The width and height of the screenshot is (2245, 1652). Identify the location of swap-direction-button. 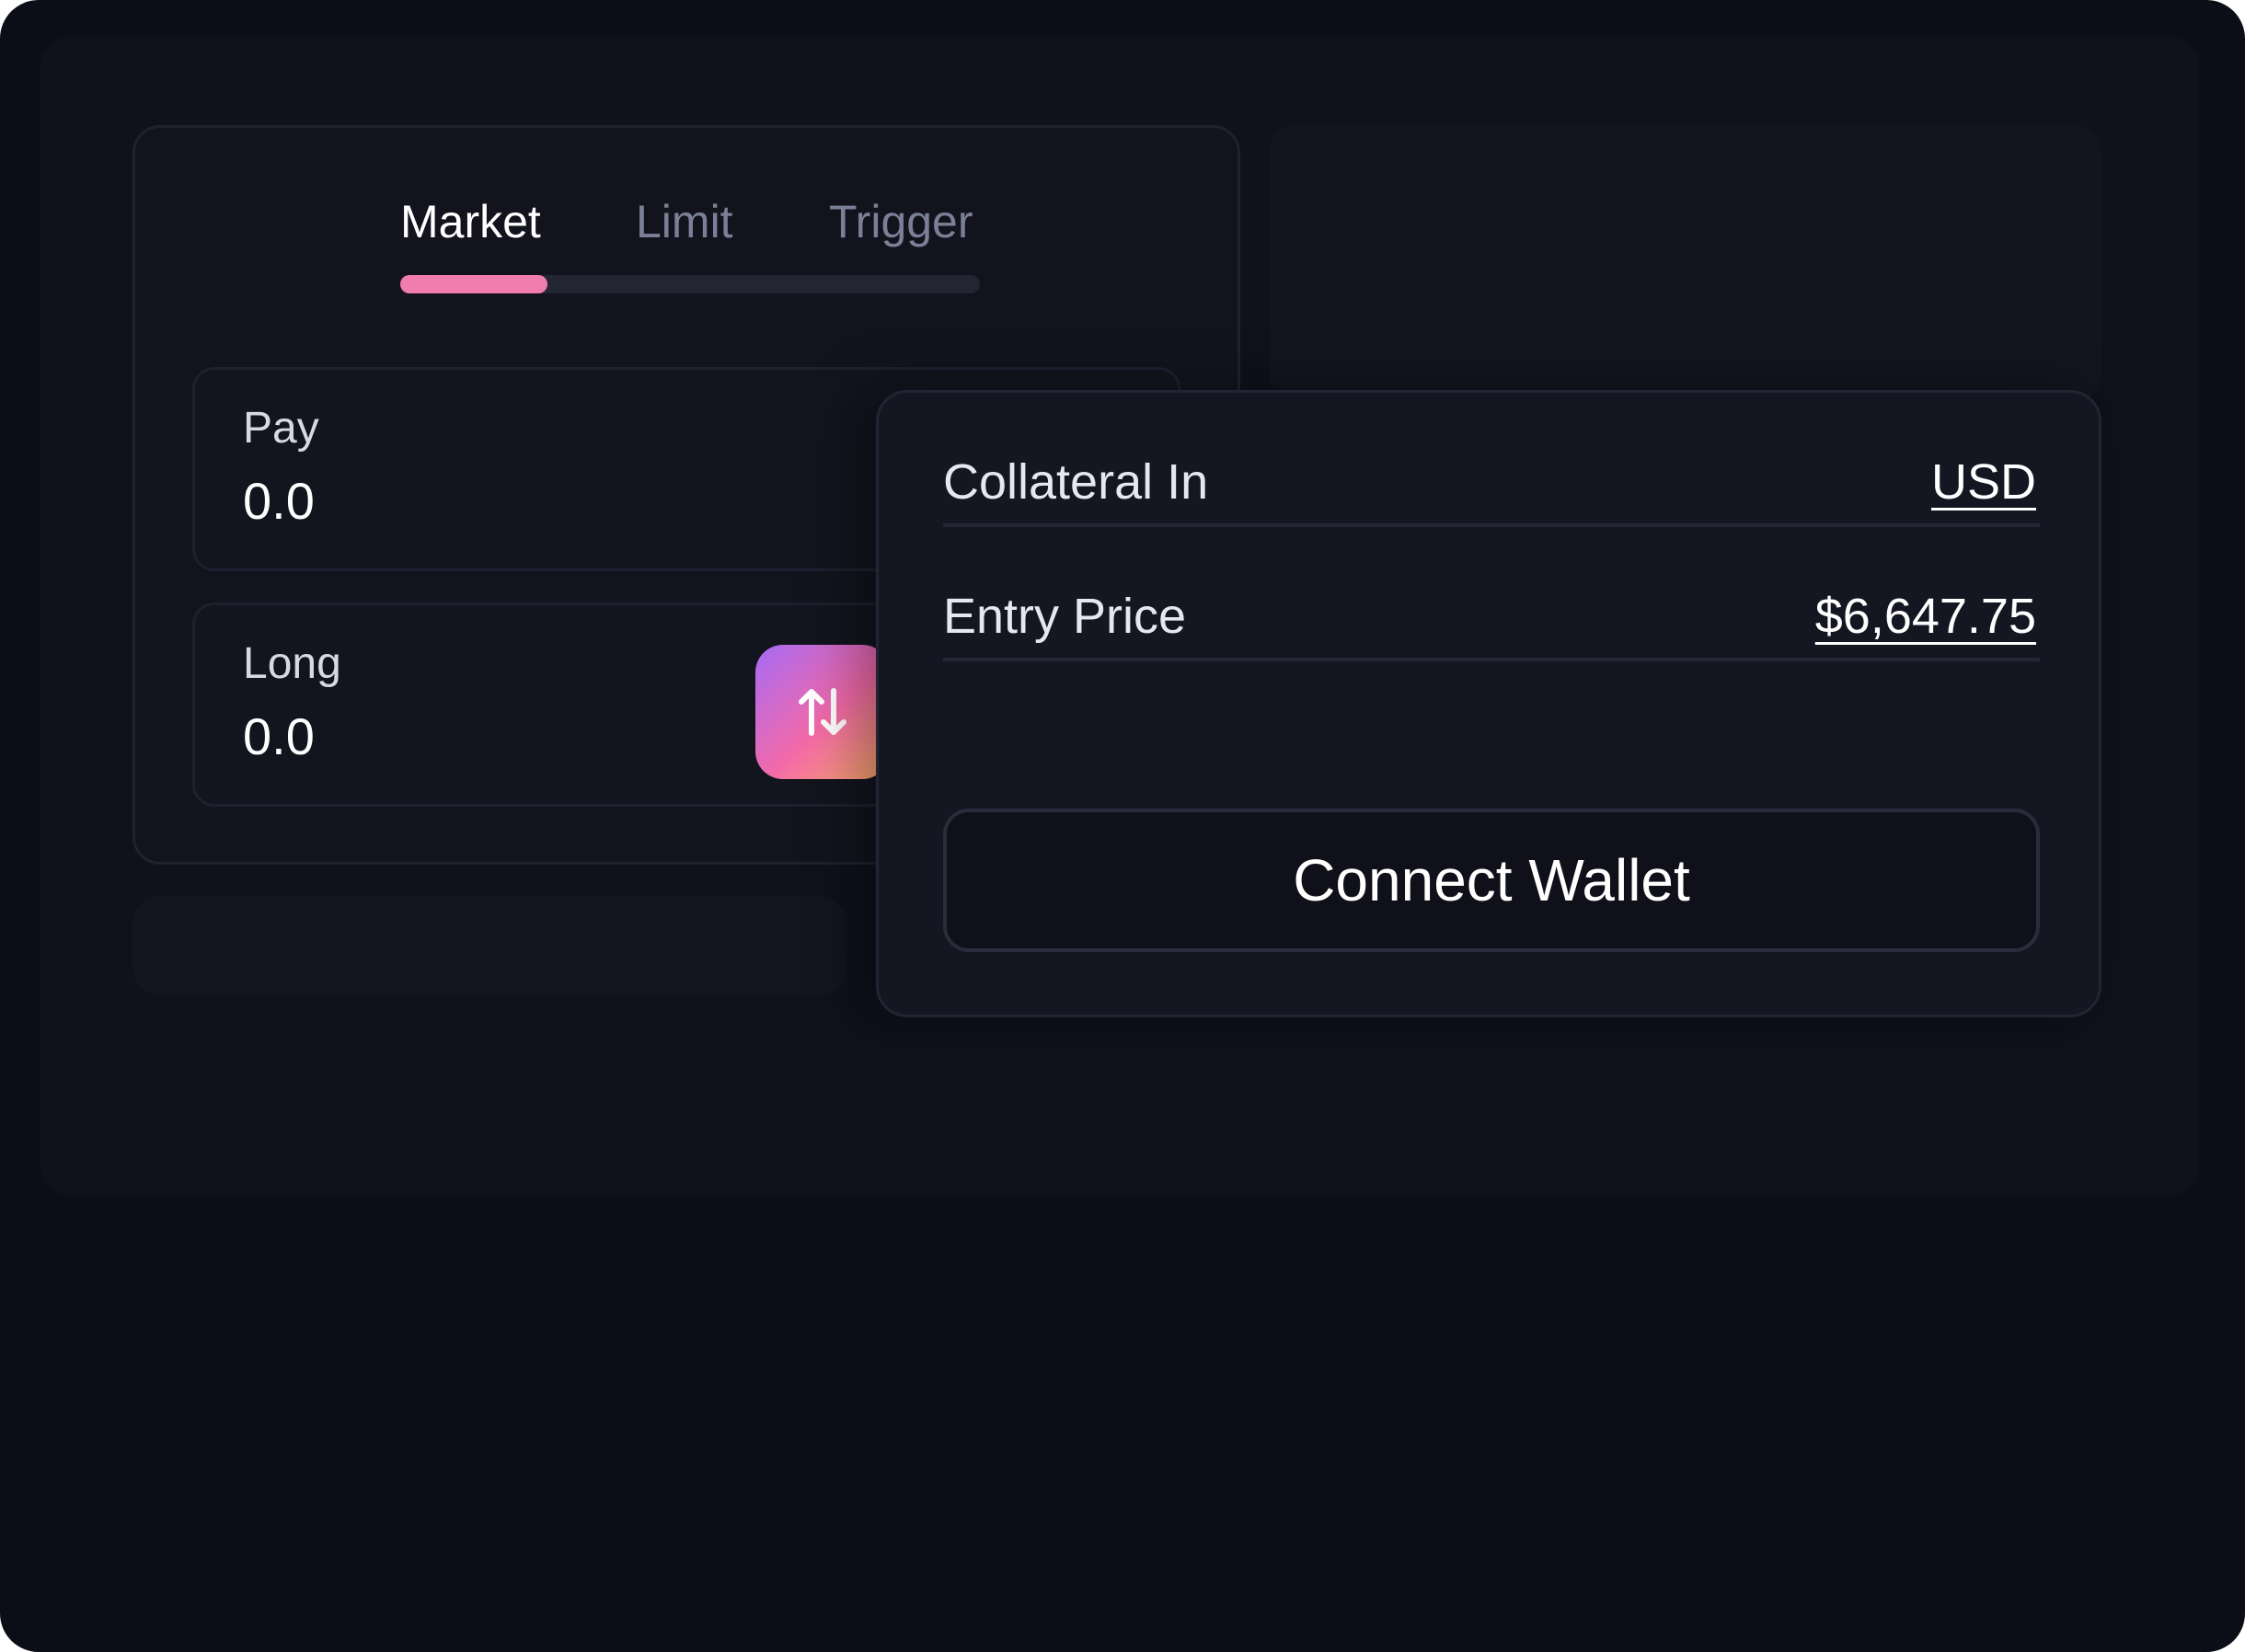
(822, 712).